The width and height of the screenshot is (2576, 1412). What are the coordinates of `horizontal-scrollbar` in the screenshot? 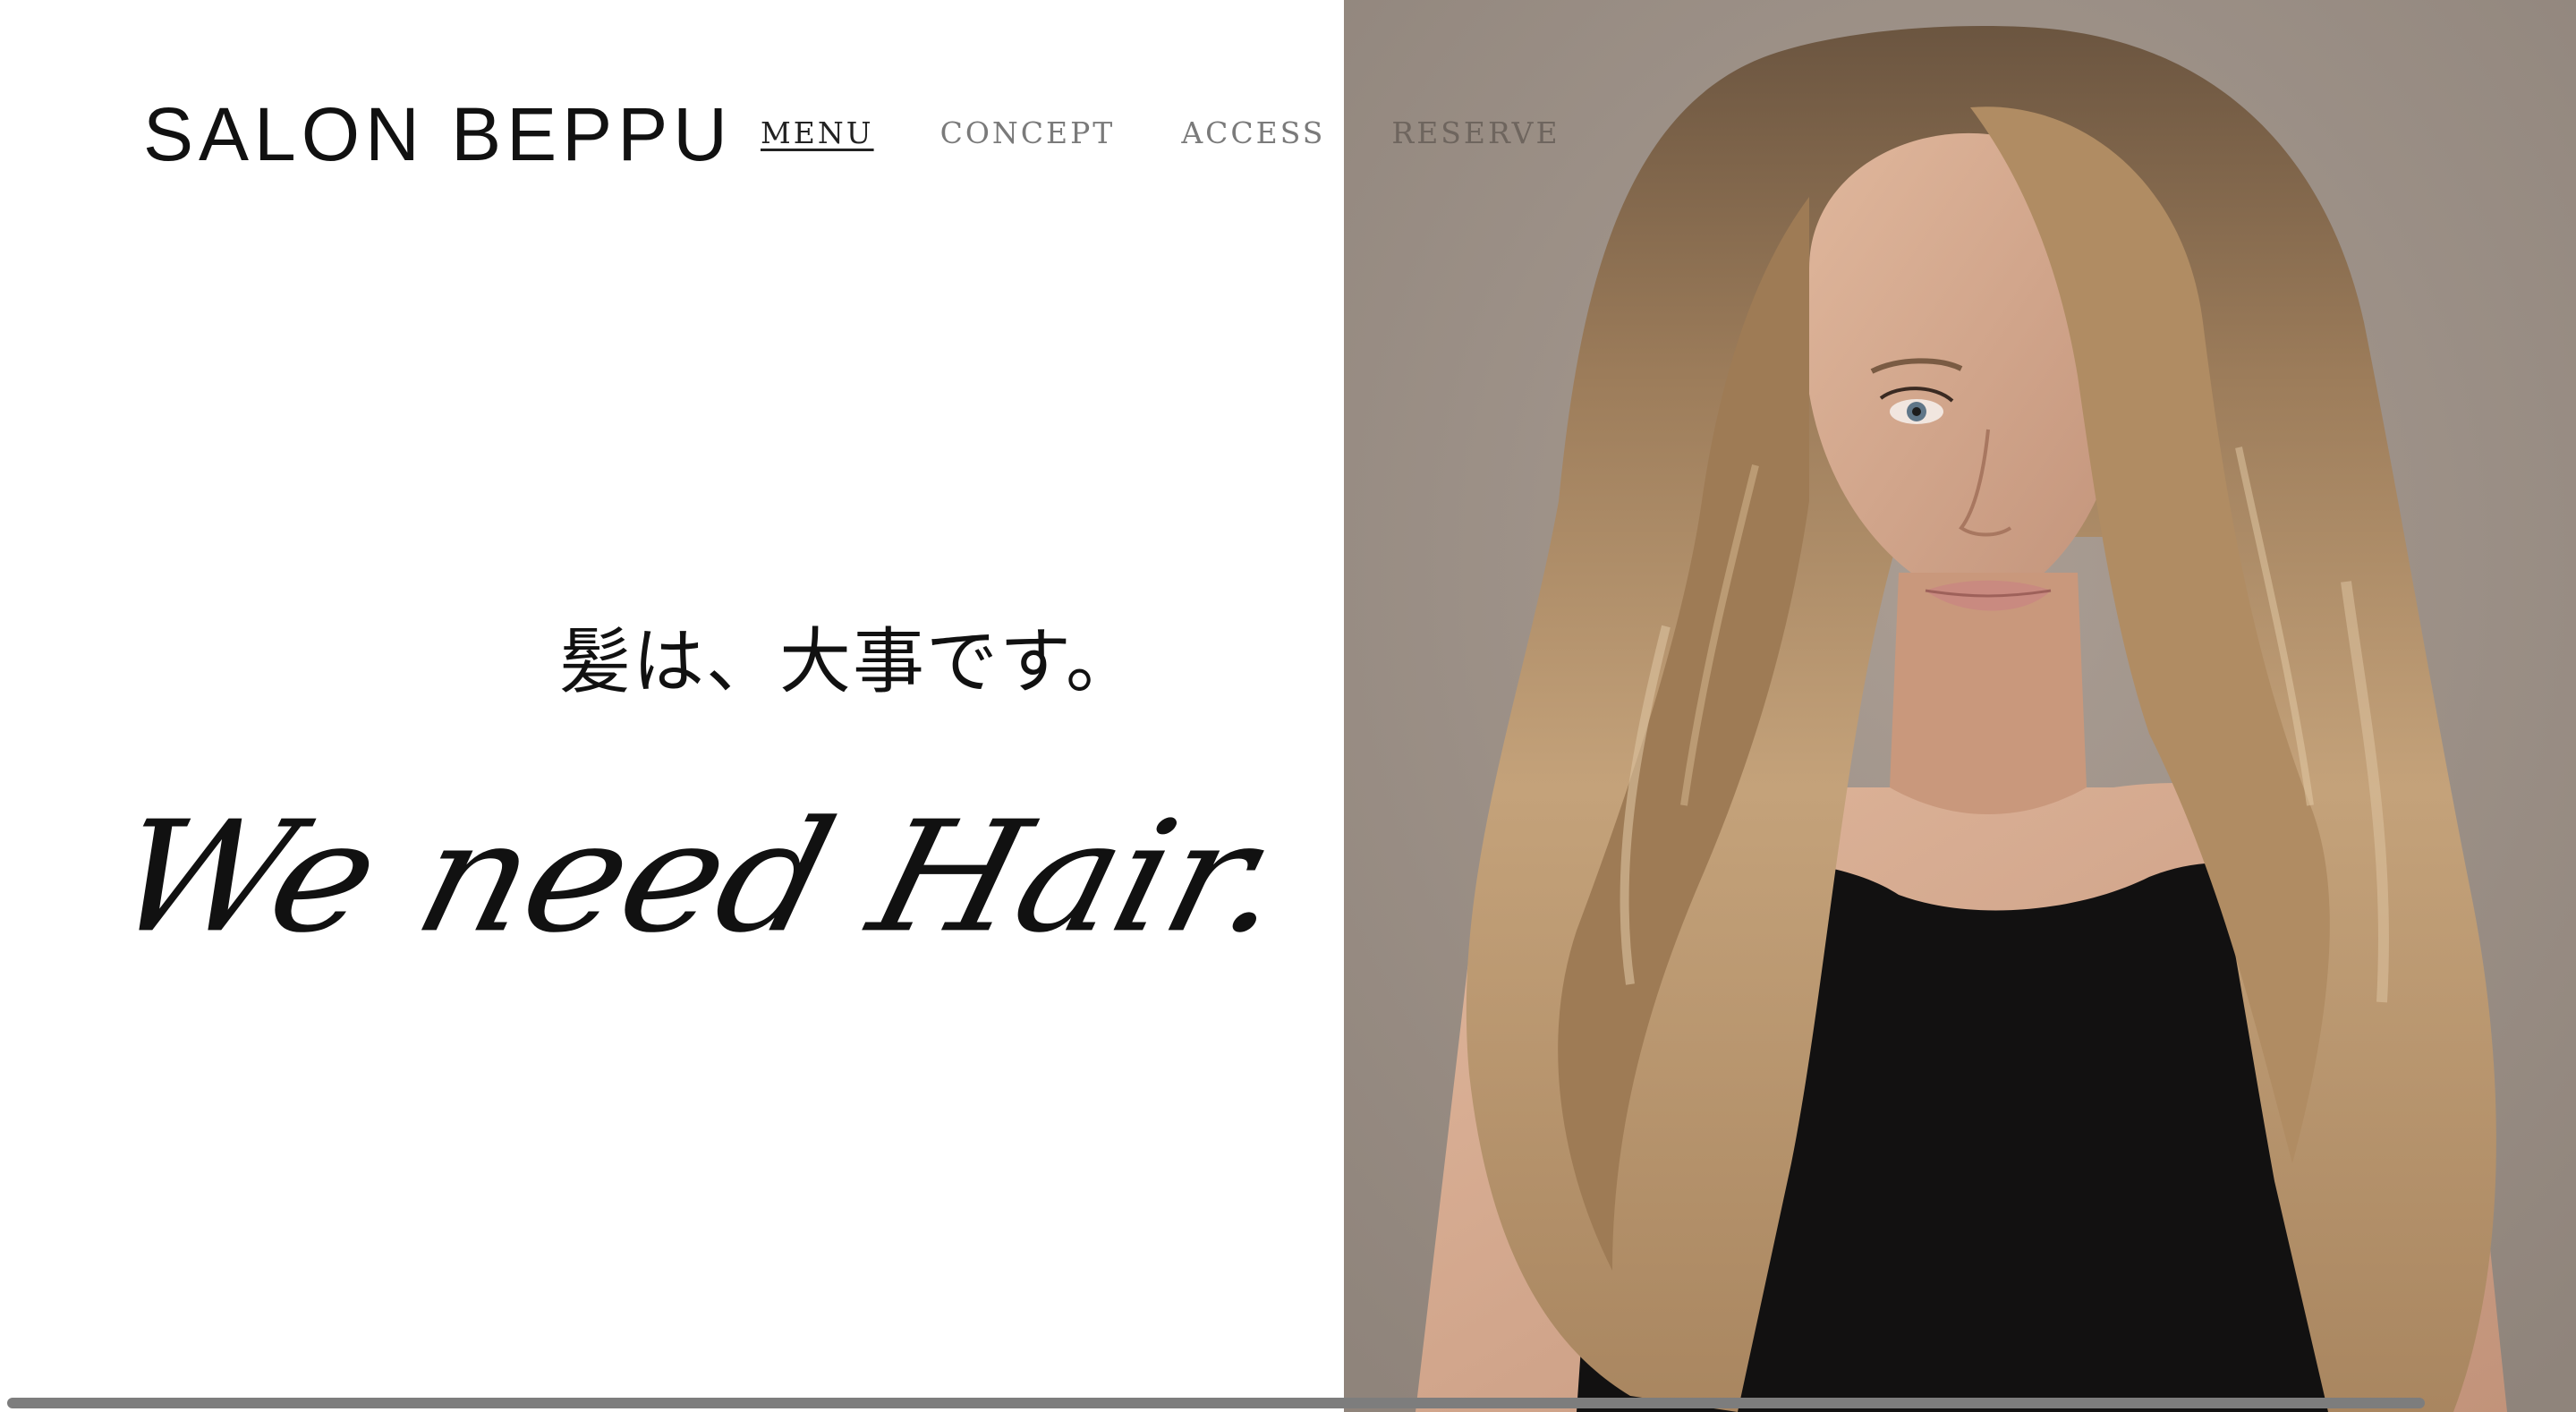 It's located at (1288, 1403).